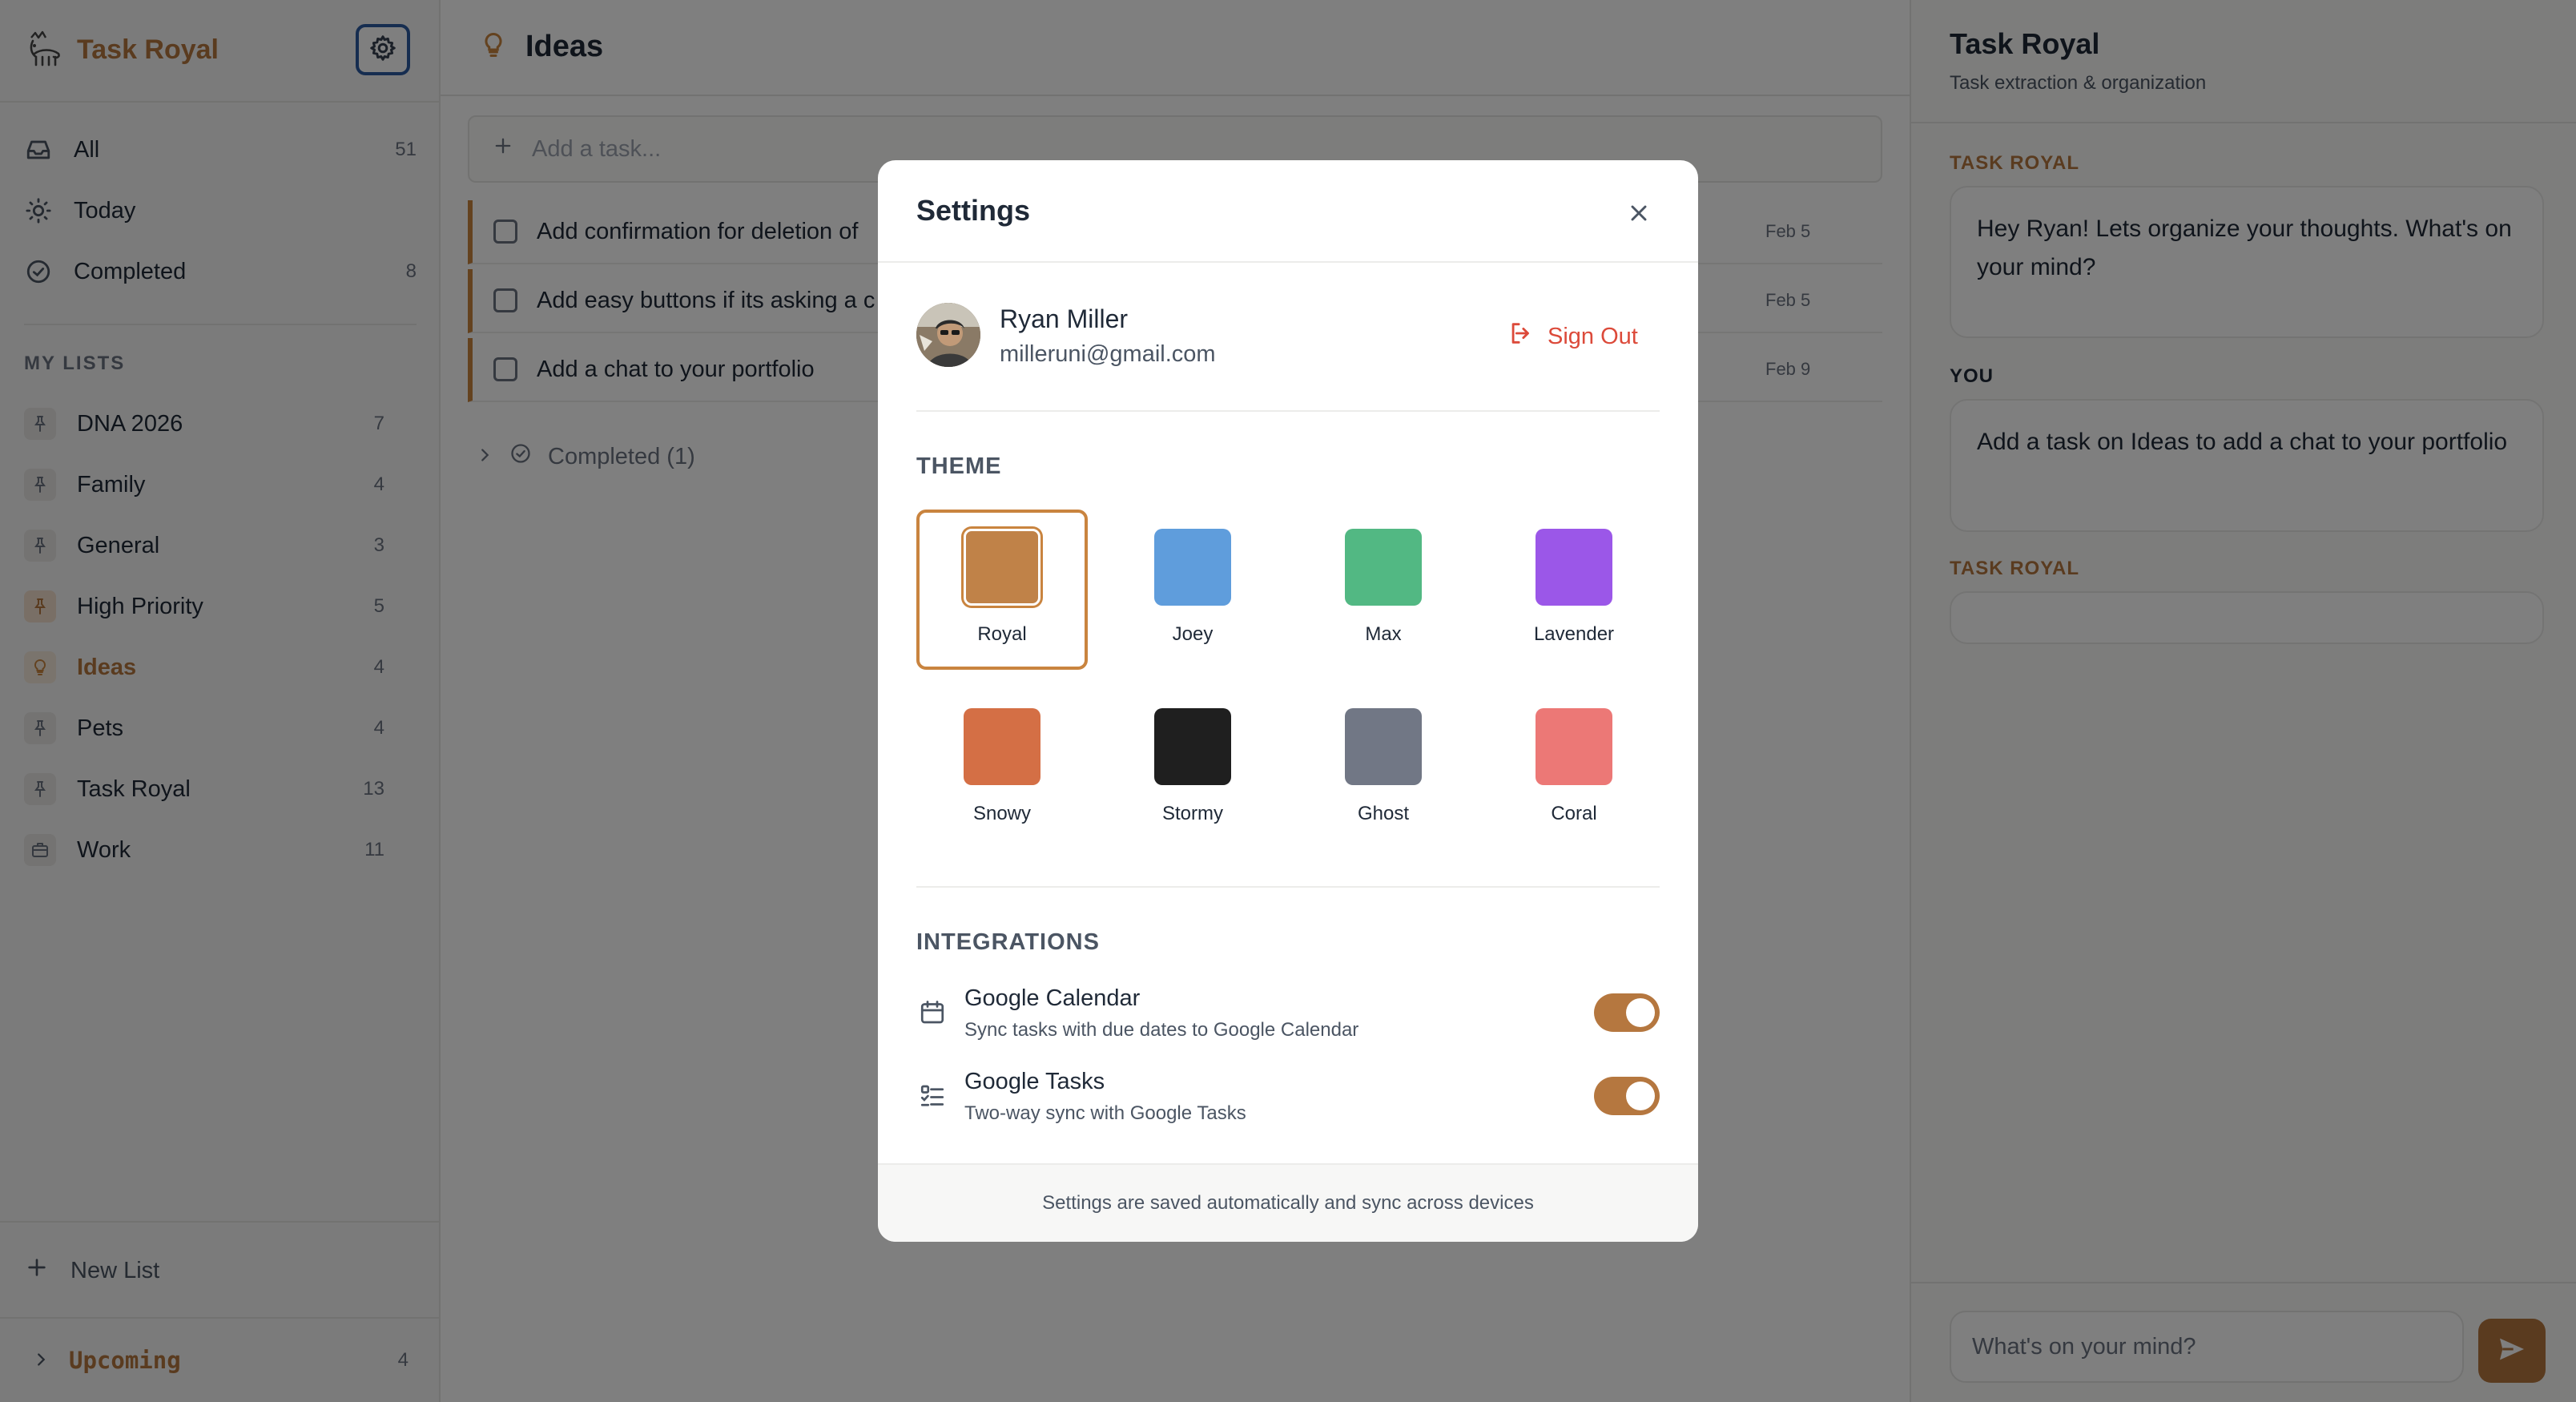 Image resolution: width=2576 pixels, height=1402 pixels. What do you see at coordinates (1383, 634) in the screenshot?
I see `theme-label: Max` at bounding box center [1383, 634].